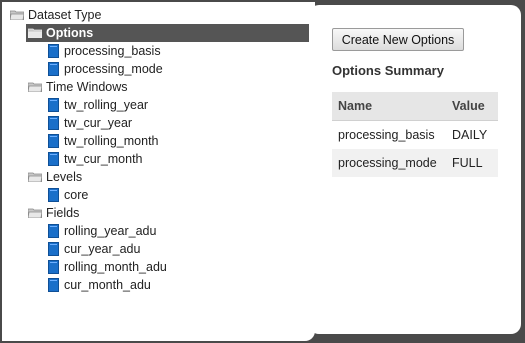 The width and height of the screenshot is (525, 343). What do you see at coordinates (146, 123) in the screenshot?
I see `tree-leaf: tw_cur_year` at bounding box center [146, 123].